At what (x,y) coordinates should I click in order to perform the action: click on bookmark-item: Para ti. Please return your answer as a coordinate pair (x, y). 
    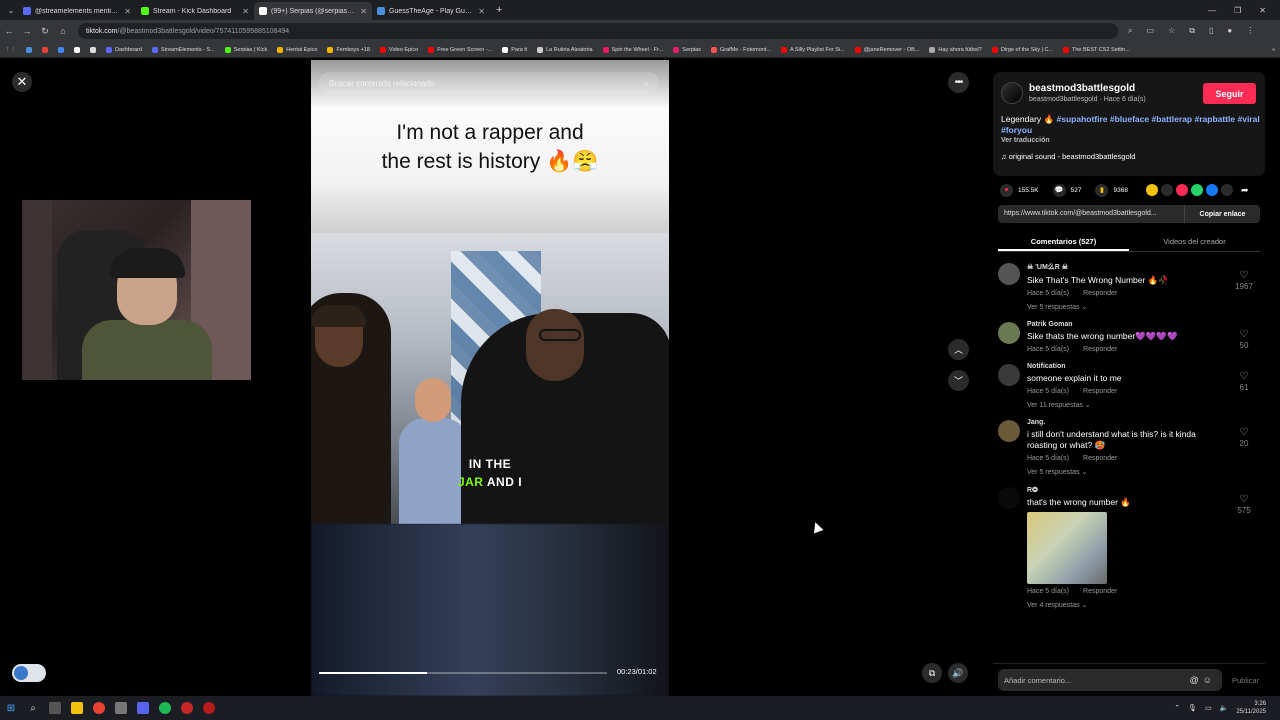
    Looking at the image, I should click on (514, 49).